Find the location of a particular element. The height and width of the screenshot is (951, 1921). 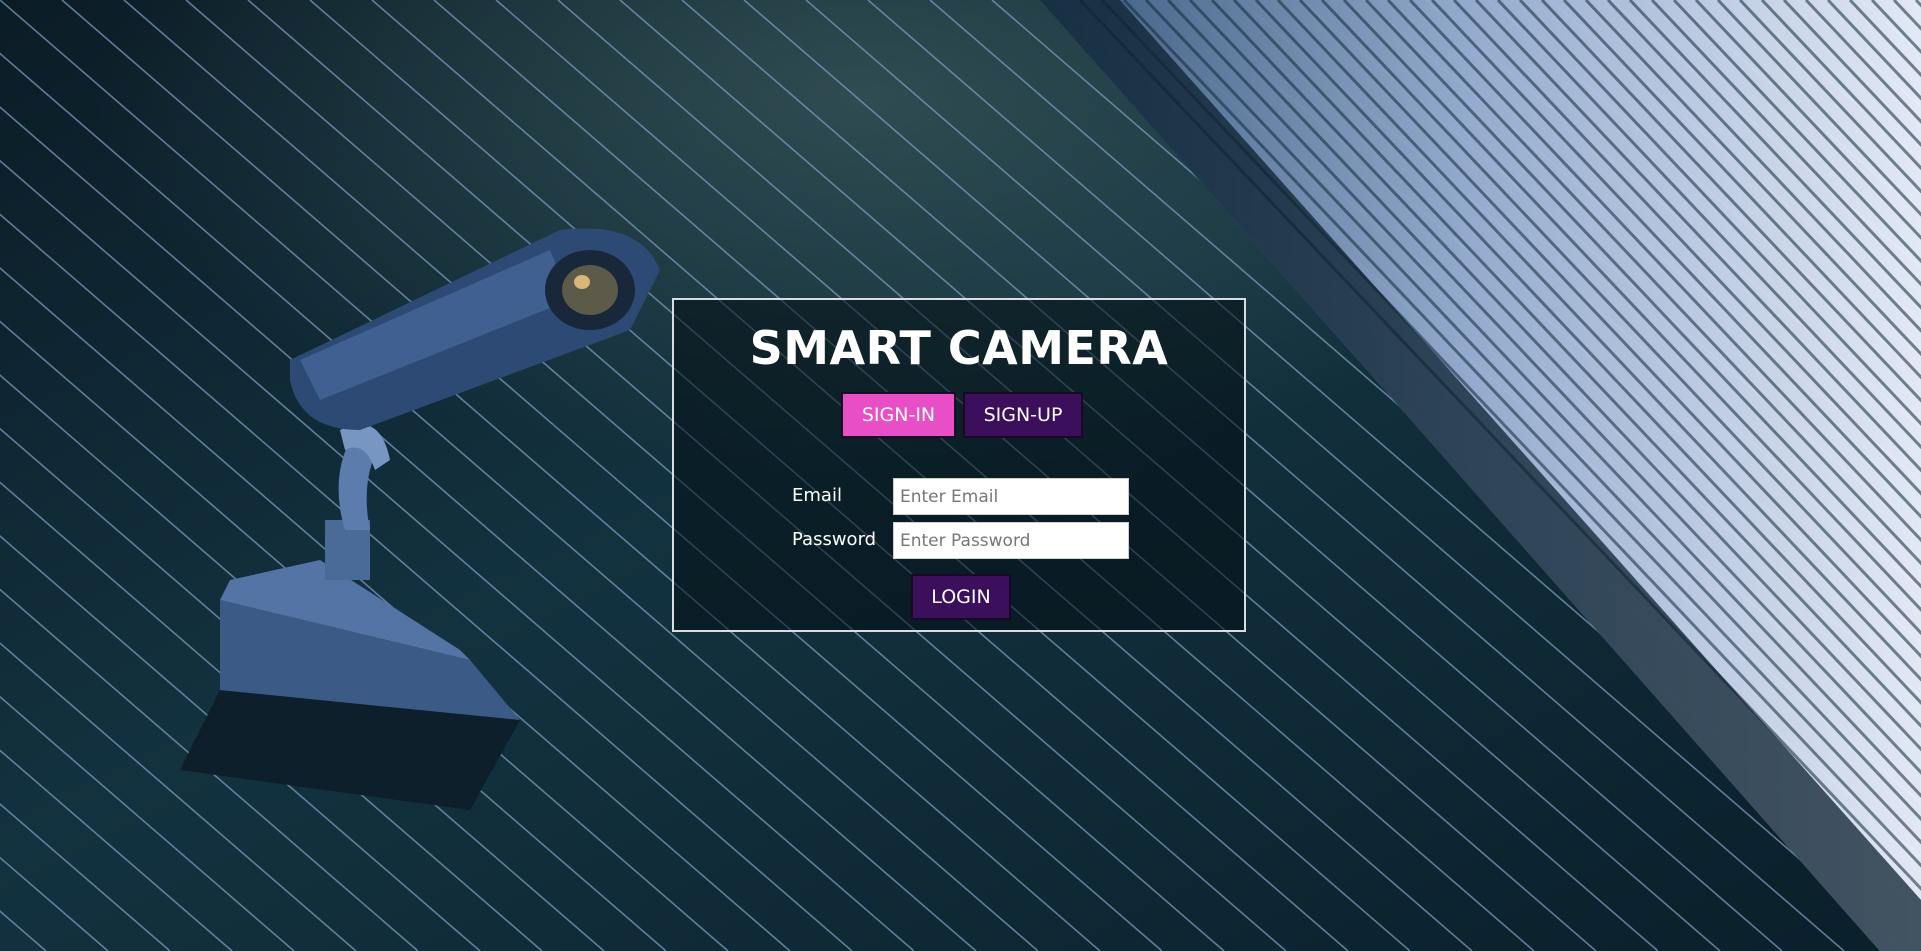

tab-sign-in: SIGN-IN is located at coordinates (898, 415).